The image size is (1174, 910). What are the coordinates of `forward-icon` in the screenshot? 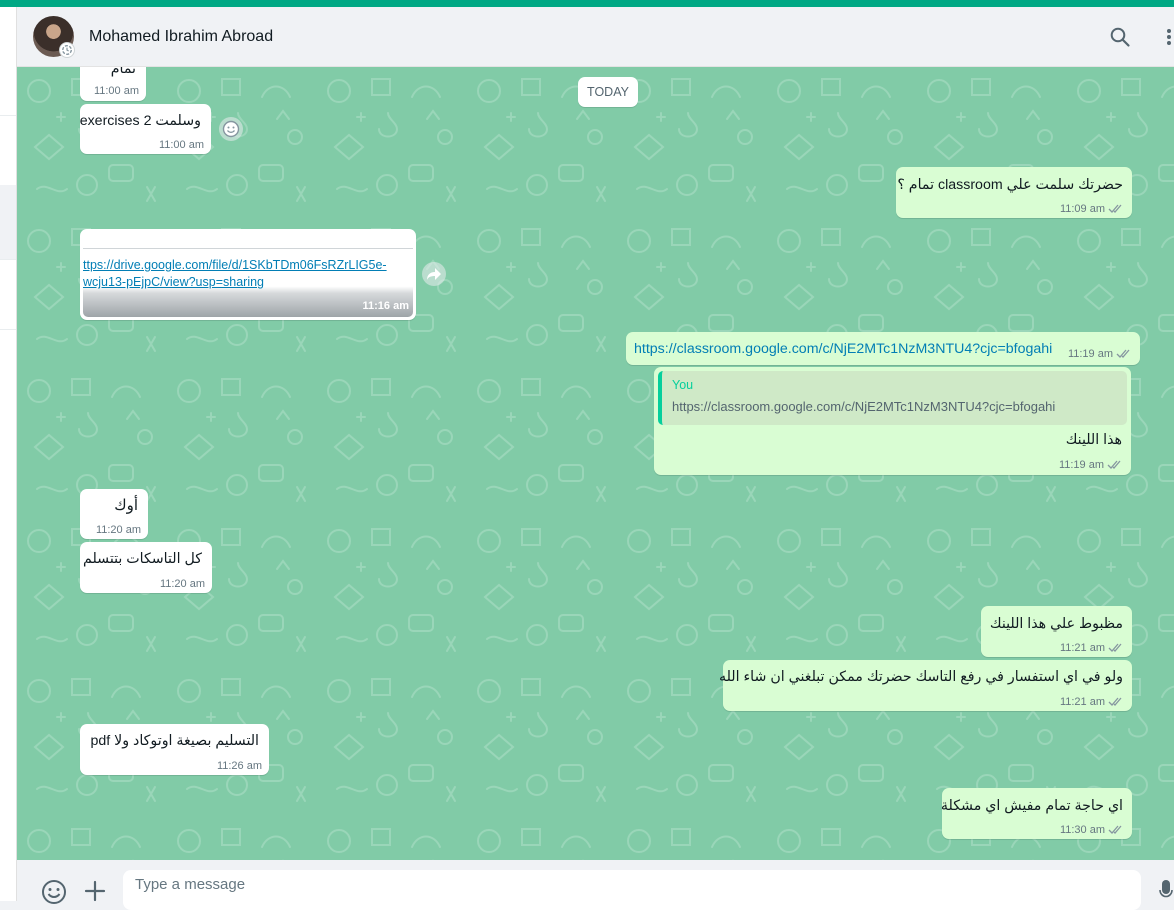 It's located at (434, 274).